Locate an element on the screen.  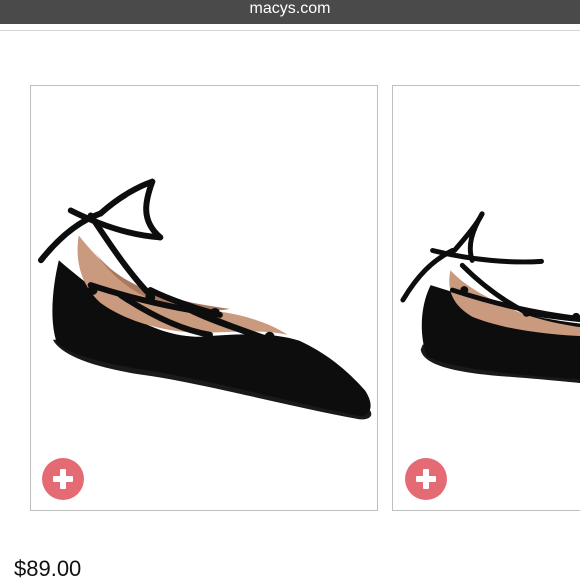
site-title: macys.com is located at coordinates (290, 8).